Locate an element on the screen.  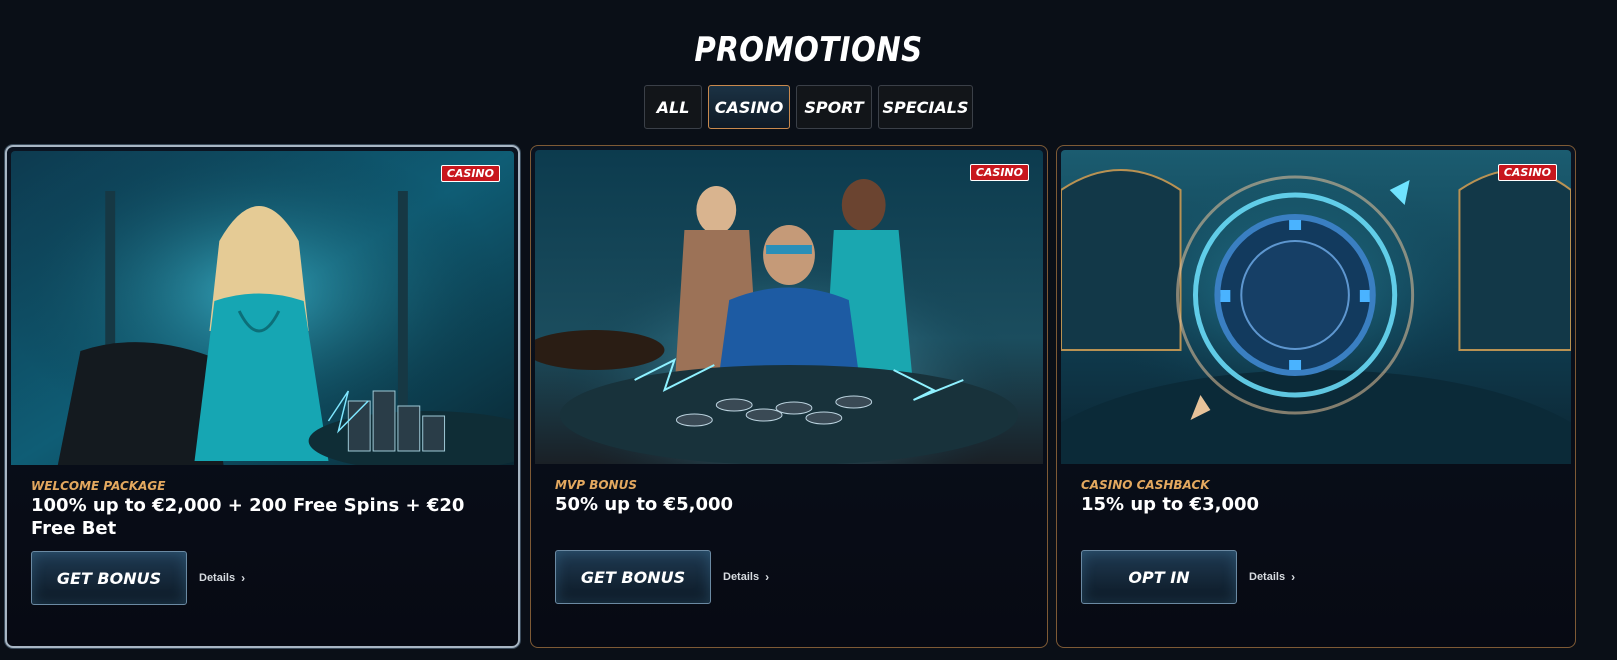
page-title: PROMOTIONS is located at coordinates (808, 50).